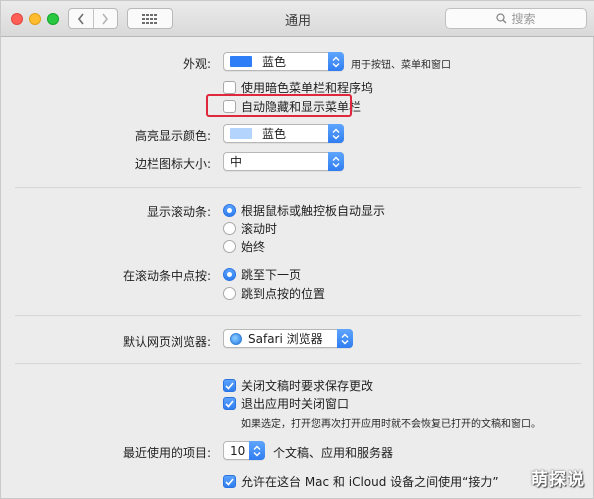 Image resolution: width=594 pixels, height=499 pixels. What do you see at coordinates (253, 247) in the screenshot?
I see `scrollbars-option-label: 始终` at bounding box center [253, 247].